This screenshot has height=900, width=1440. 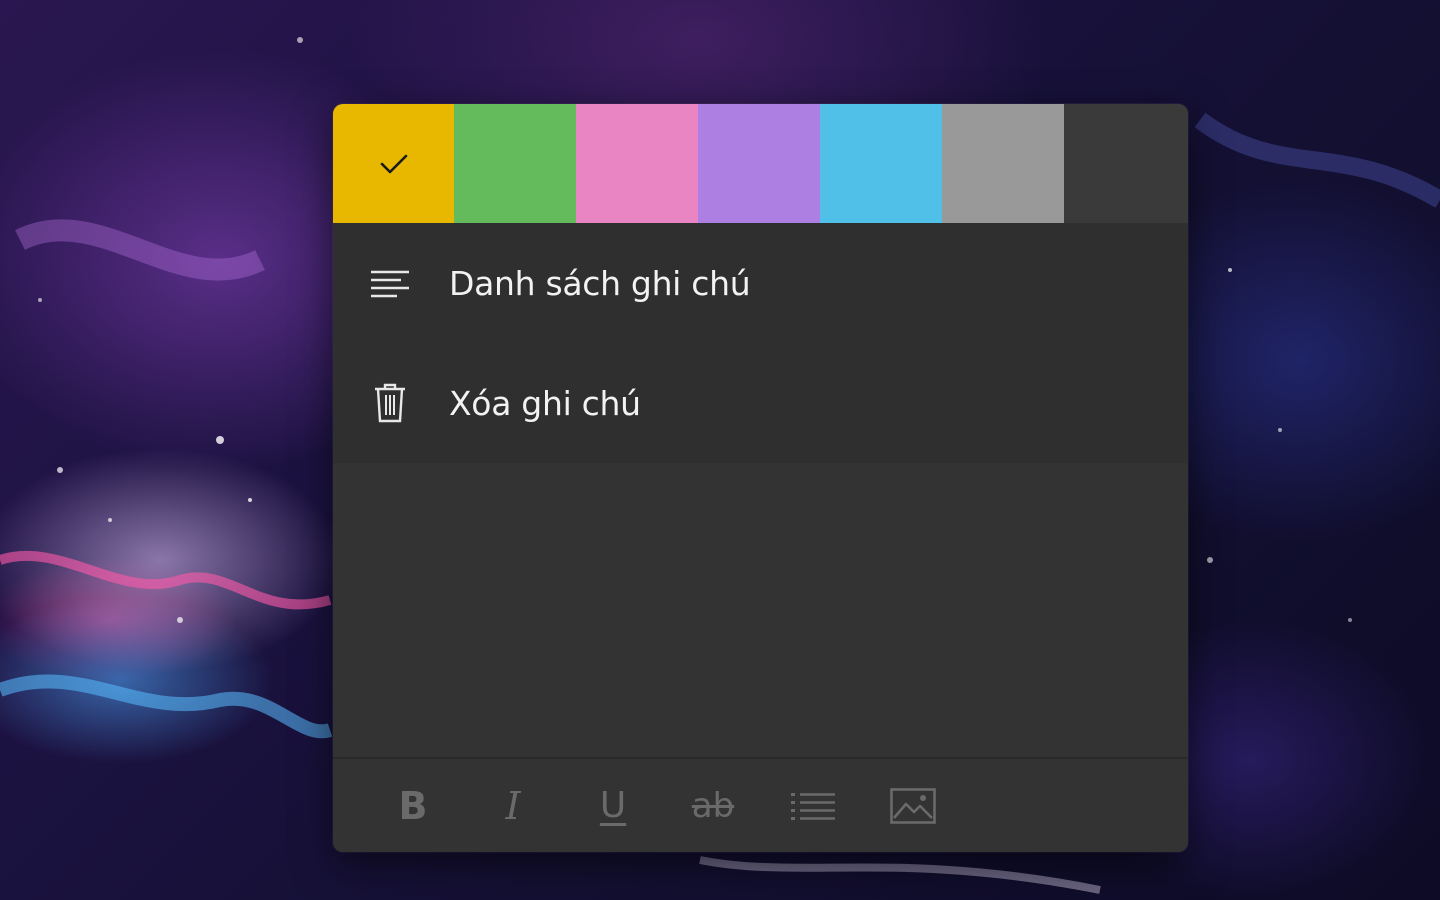 I want to click on bold-button: B, so click(x=413, y=806).